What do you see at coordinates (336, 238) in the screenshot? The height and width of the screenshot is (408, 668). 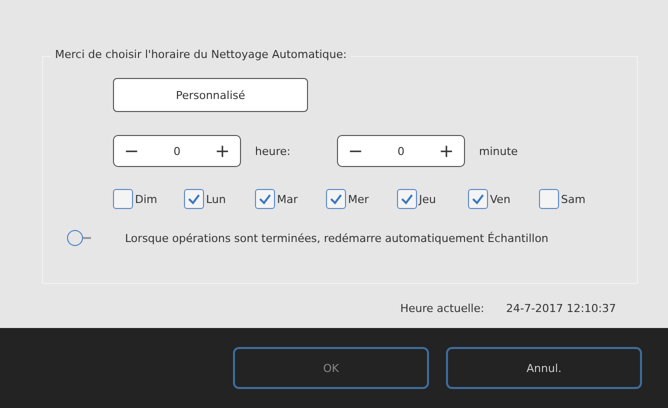 I see `restart-label: Lorsque opérations sont terminées, redémarre automatiquement Échantillon` at bounding box center [336, 238].